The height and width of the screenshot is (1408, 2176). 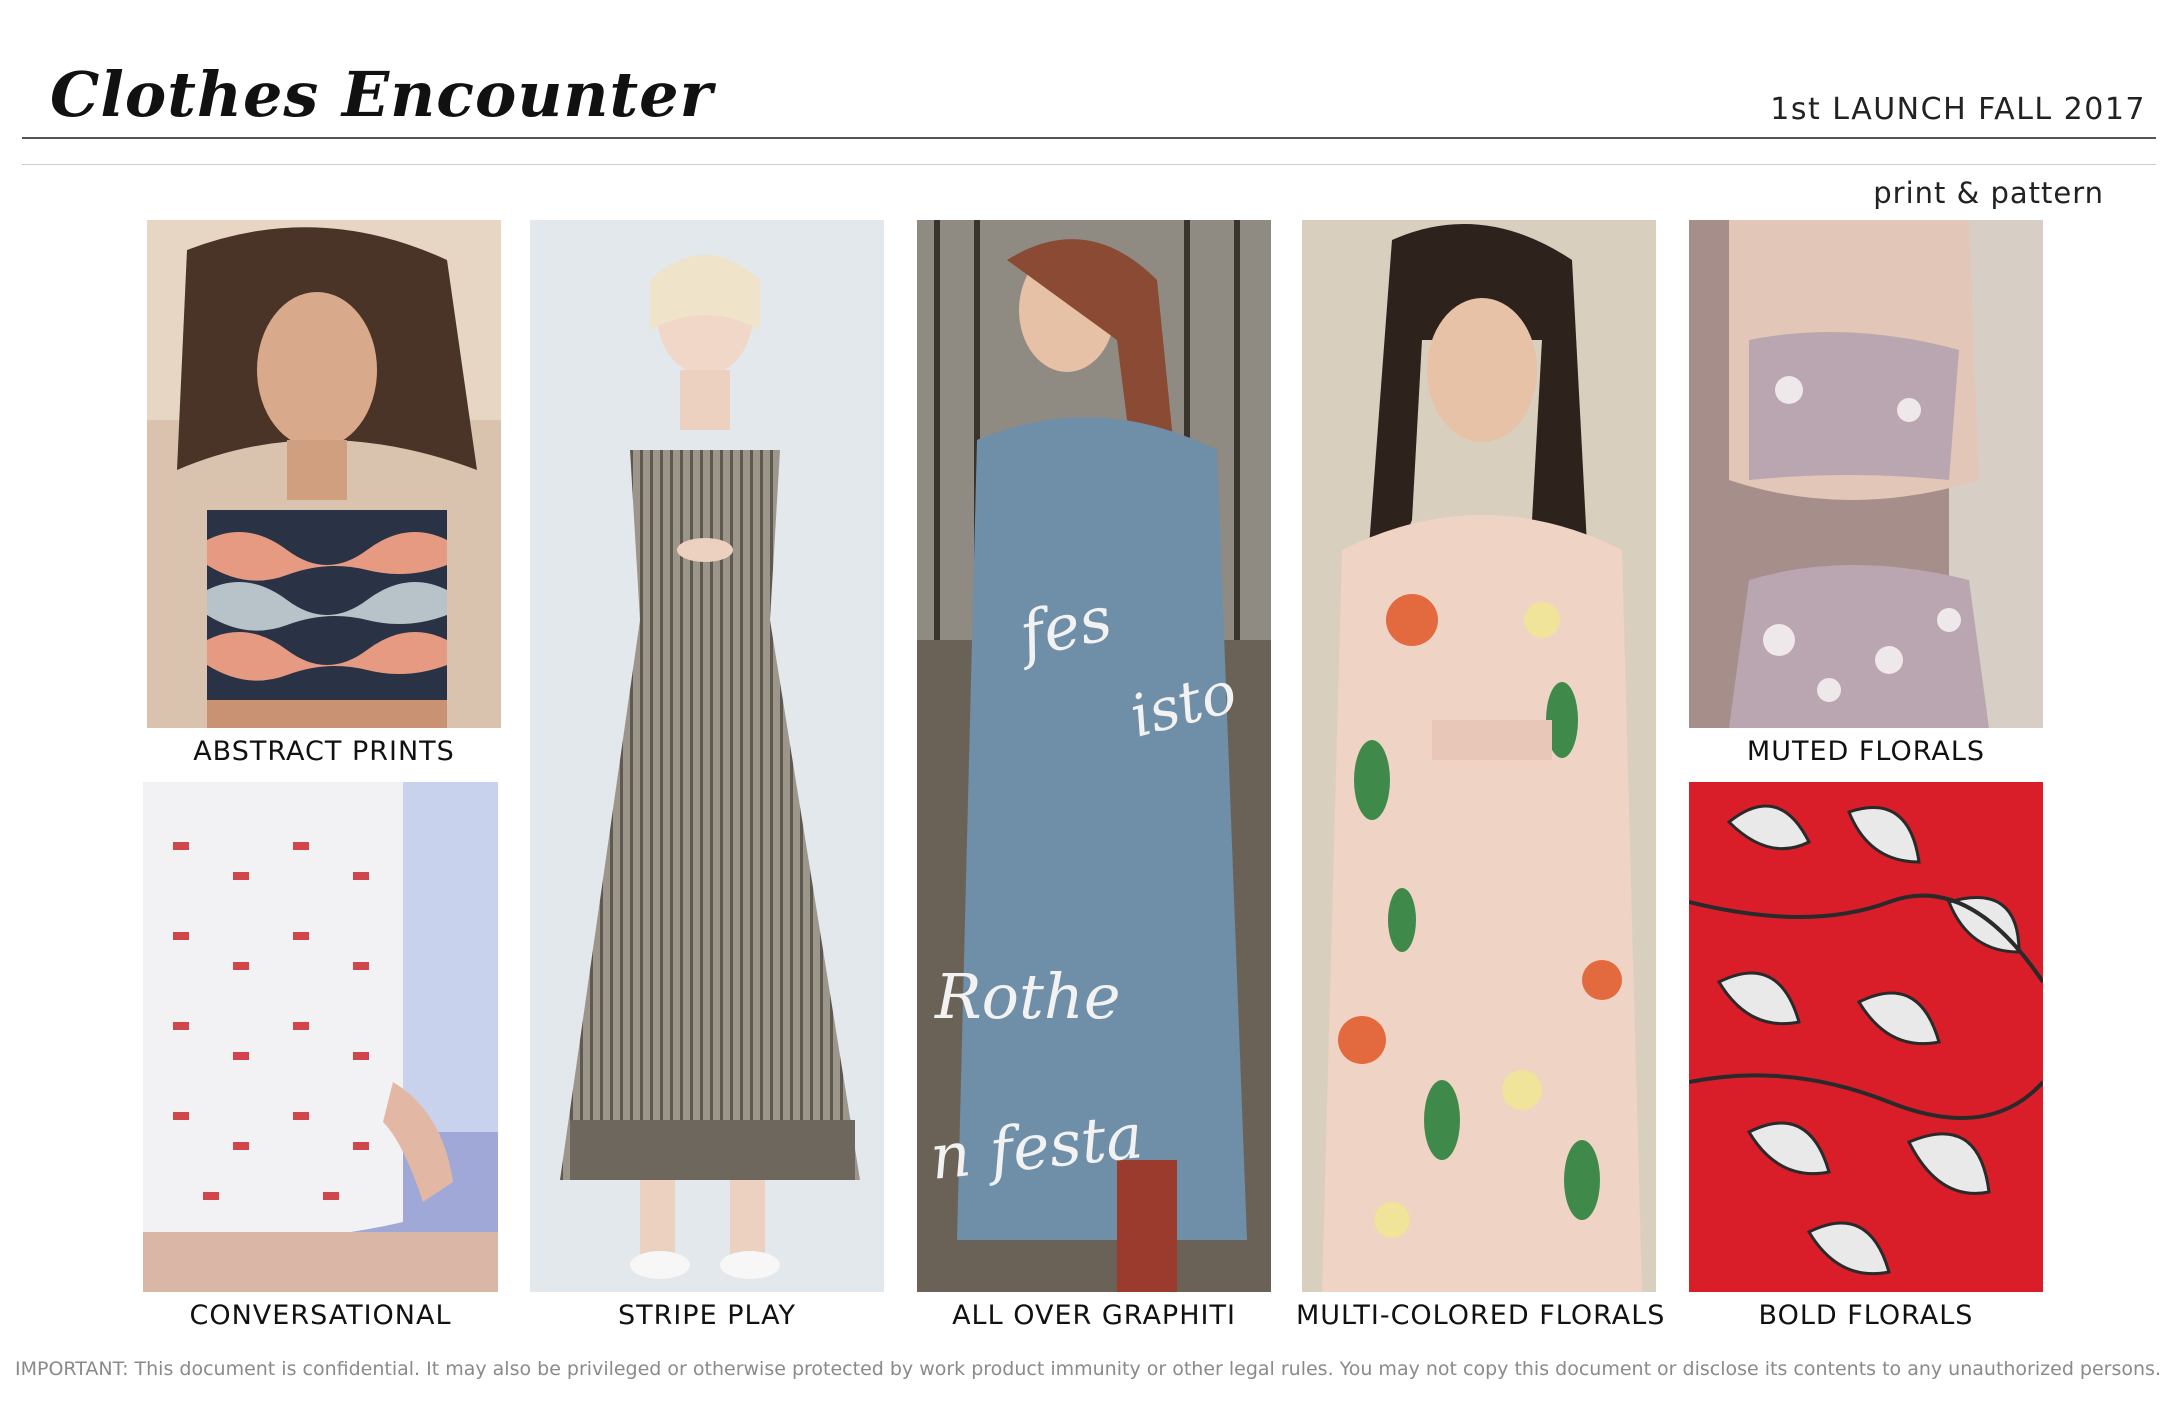 What do you see at coordinates (1479, 756) in the screenshot?
I see `multi-colored-florals-photo` at bounding box center [1479, 756].